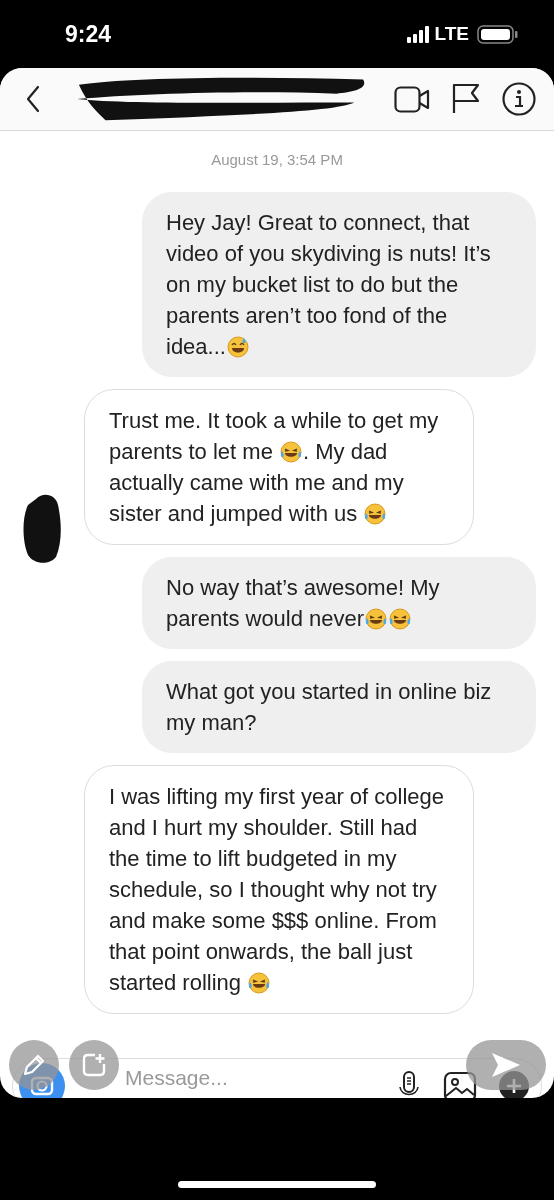 The width and height of the screenshot is (554, 1200). I want to click on network-label: LTE, so click(451, 34).